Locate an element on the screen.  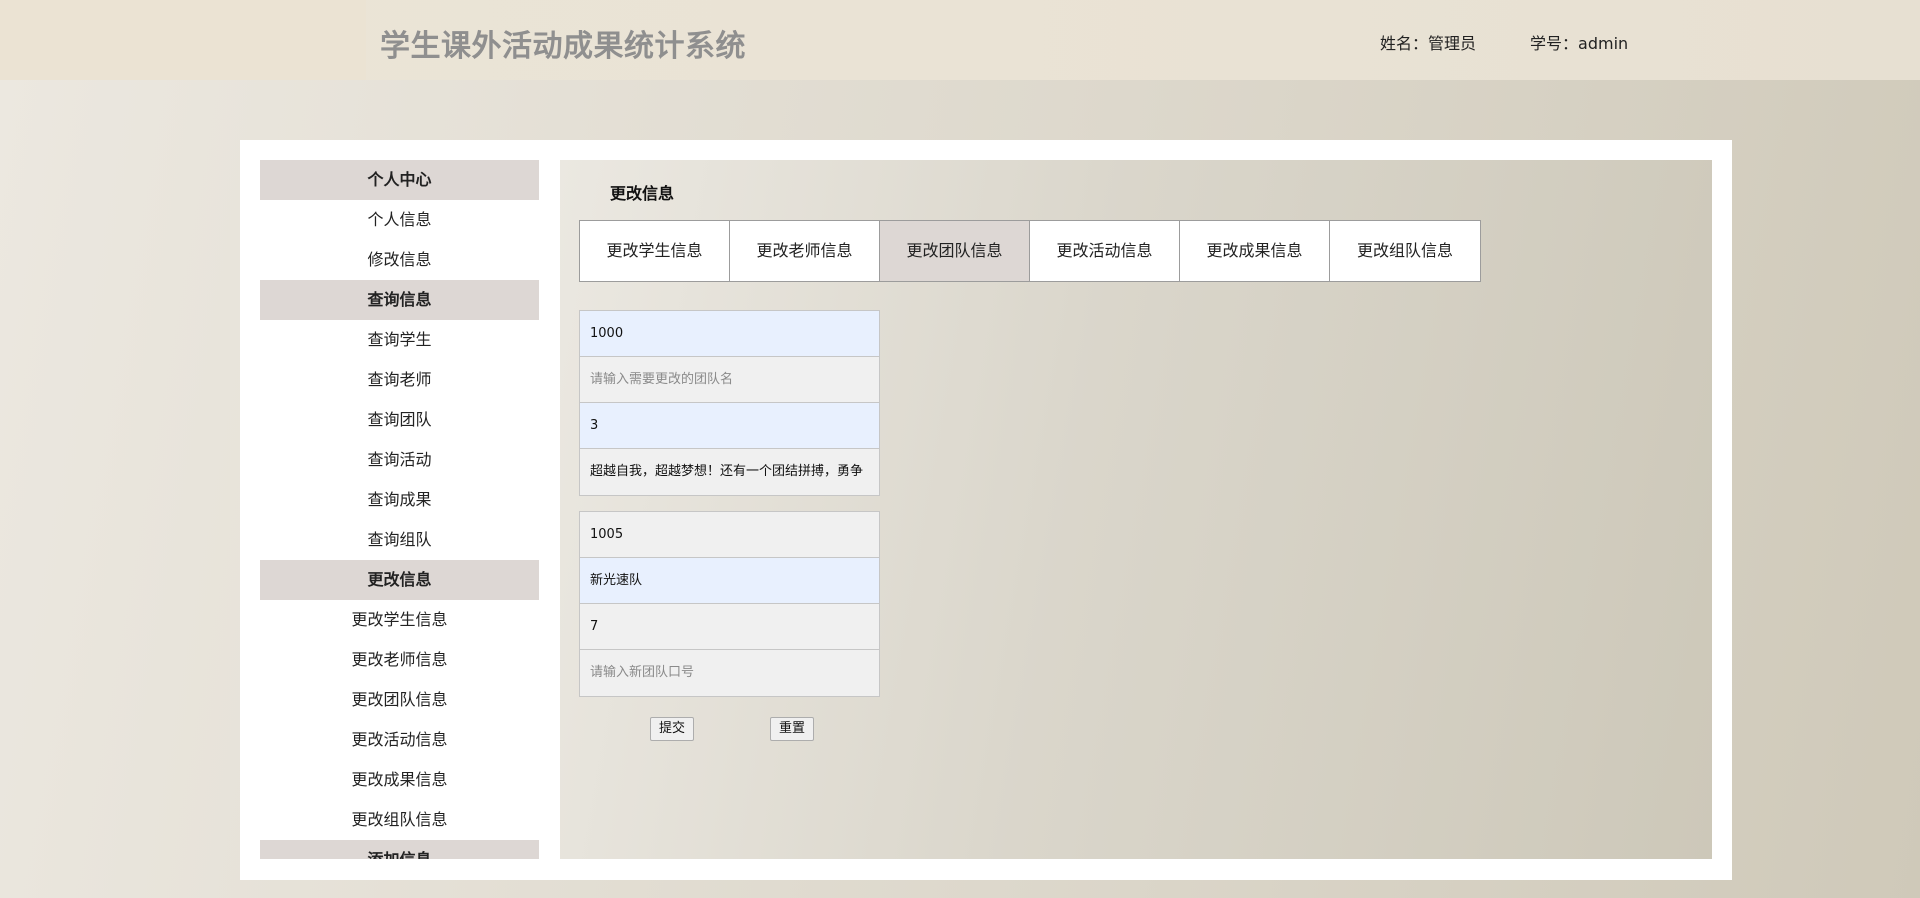
submit-button: 提交 is located at coordinates (672, 729).